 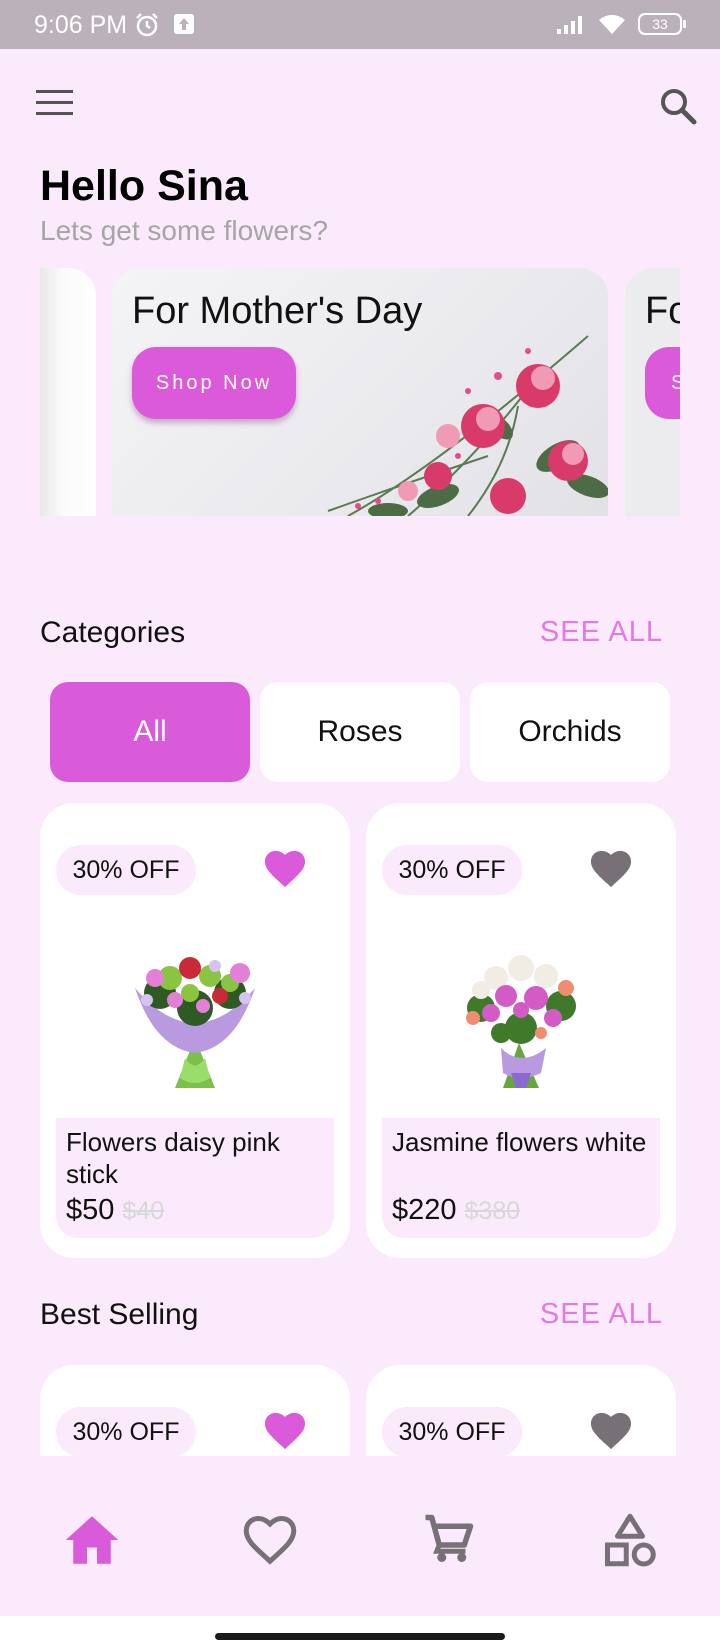 I want to click on product-price: $220, so click(x=424, y=1210).